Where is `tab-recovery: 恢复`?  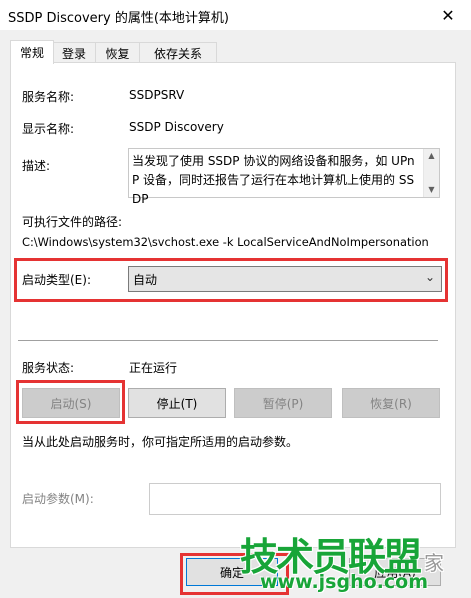
tab-recovery: 恢复 is located at coordinates (117, 52).